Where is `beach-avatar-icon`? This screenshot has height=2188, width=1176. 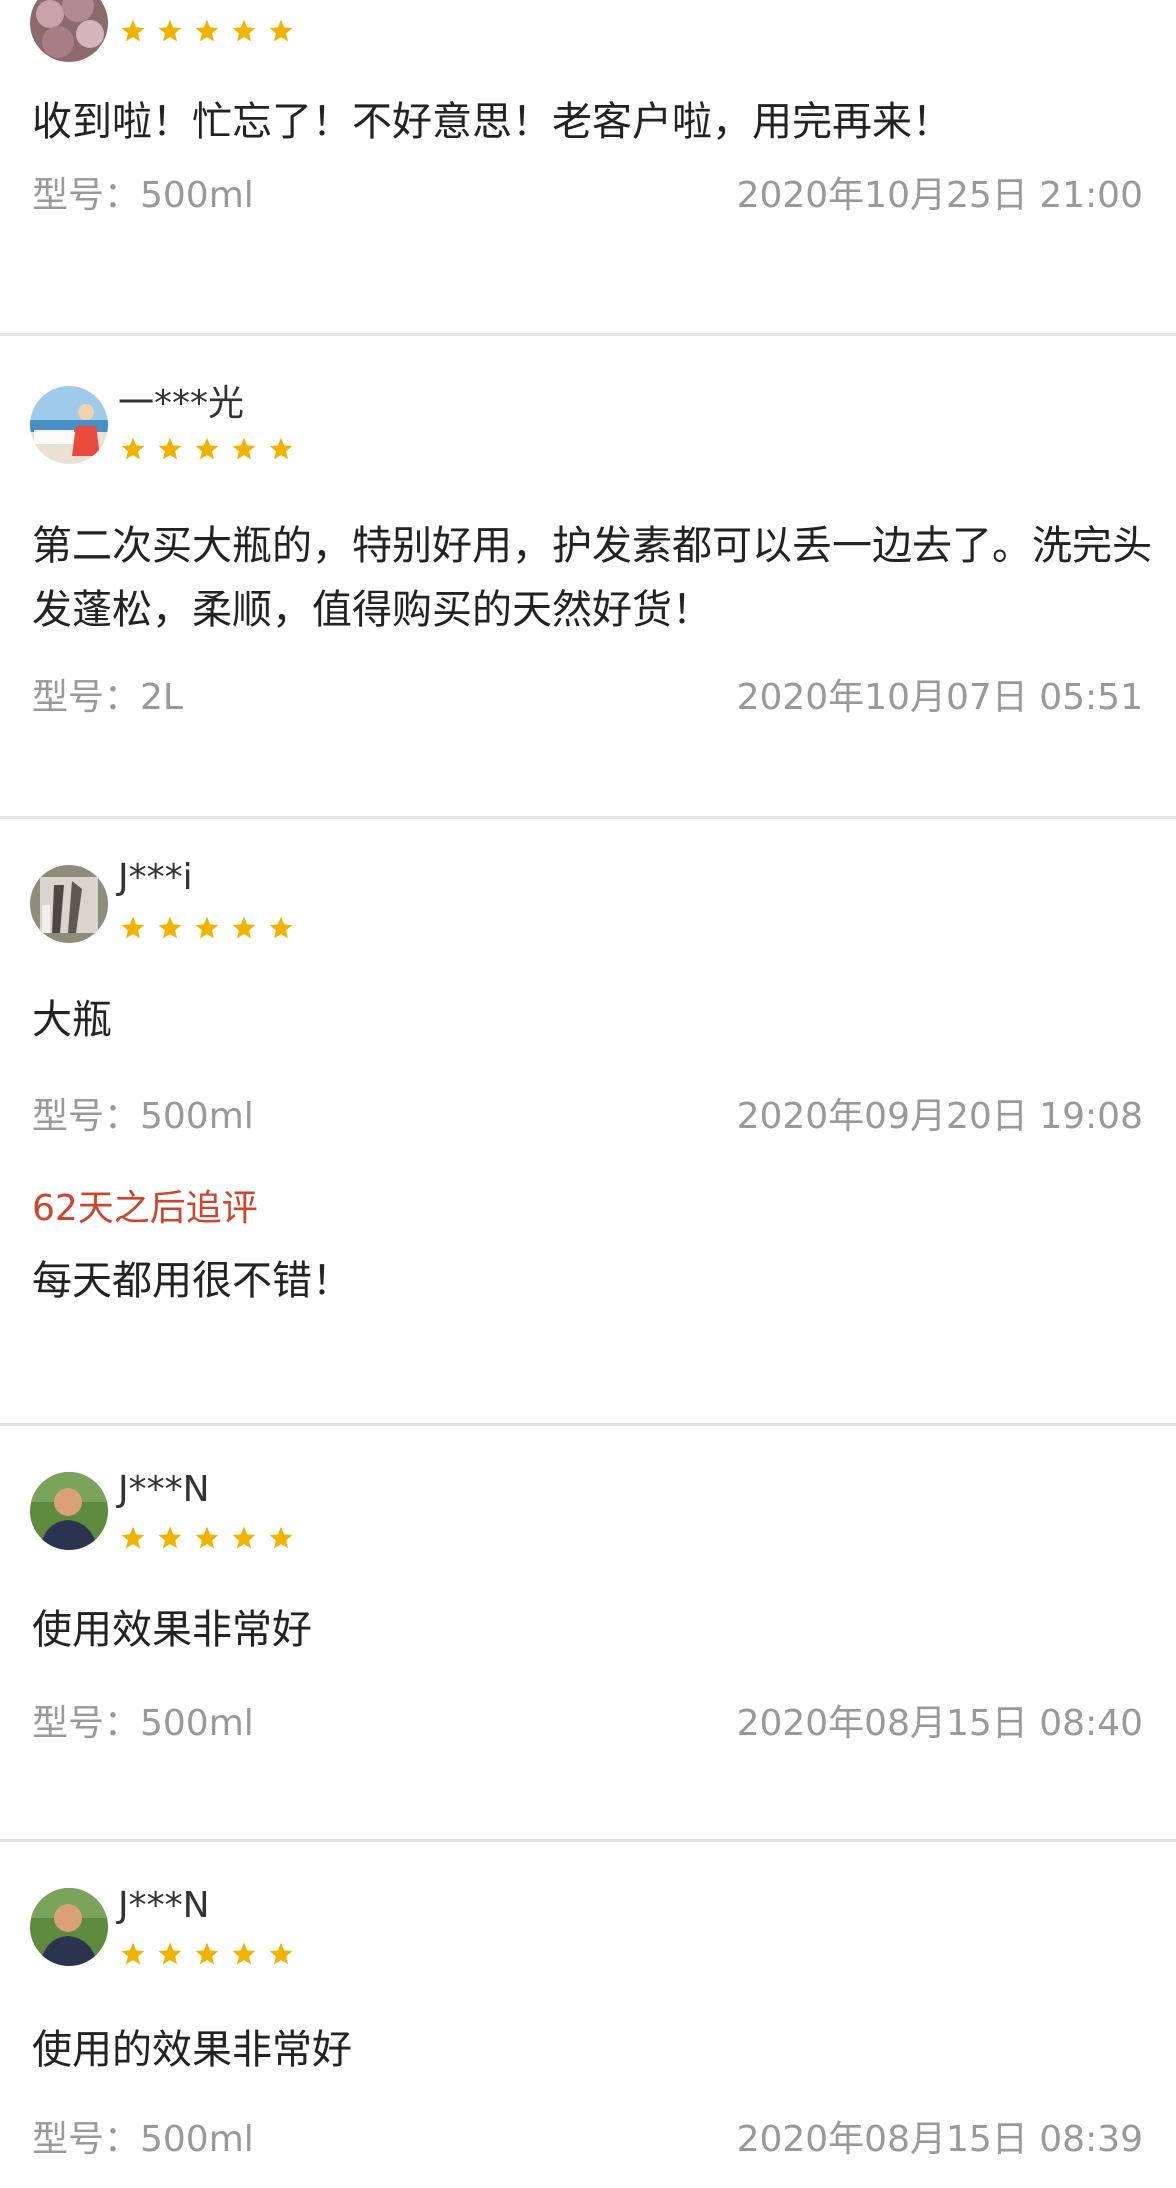 beach-avatar-icon is located at coordinates (69, 425).